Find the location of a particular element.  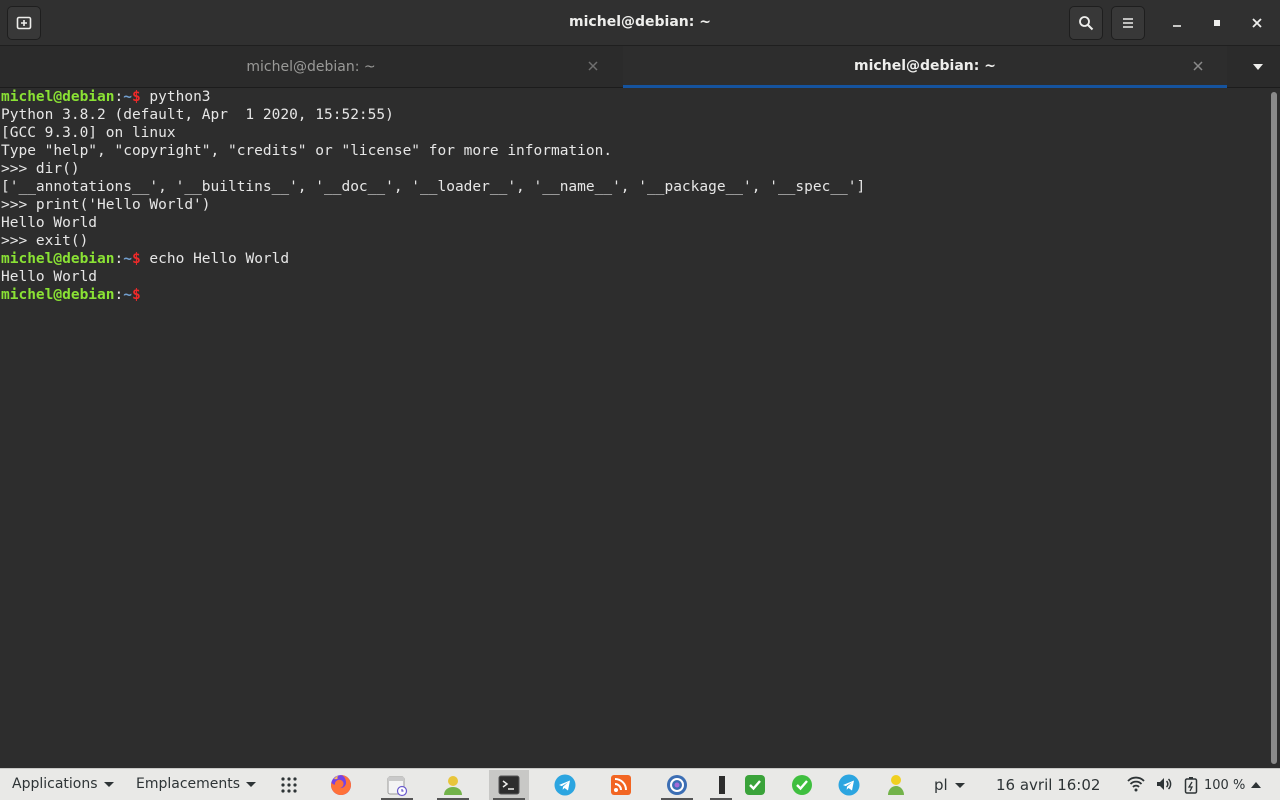

firefox-icon is located at coordinates (341, 785).